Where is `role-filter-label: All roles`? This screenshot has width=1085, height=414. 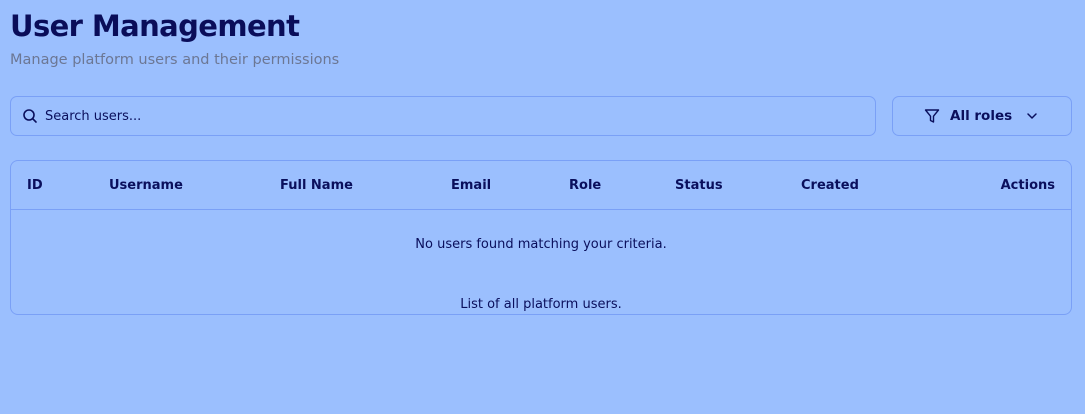
role-filter-label: All roles is located at coordinates (981, 116).